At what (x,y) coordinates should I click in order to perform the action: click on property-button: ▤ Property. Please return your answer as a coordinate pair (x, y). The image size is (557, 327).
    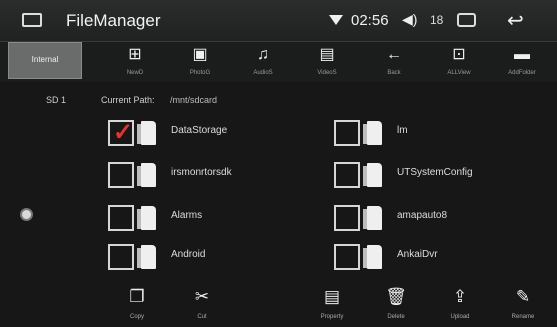
    Looking at the image, I should click on (332, 304).